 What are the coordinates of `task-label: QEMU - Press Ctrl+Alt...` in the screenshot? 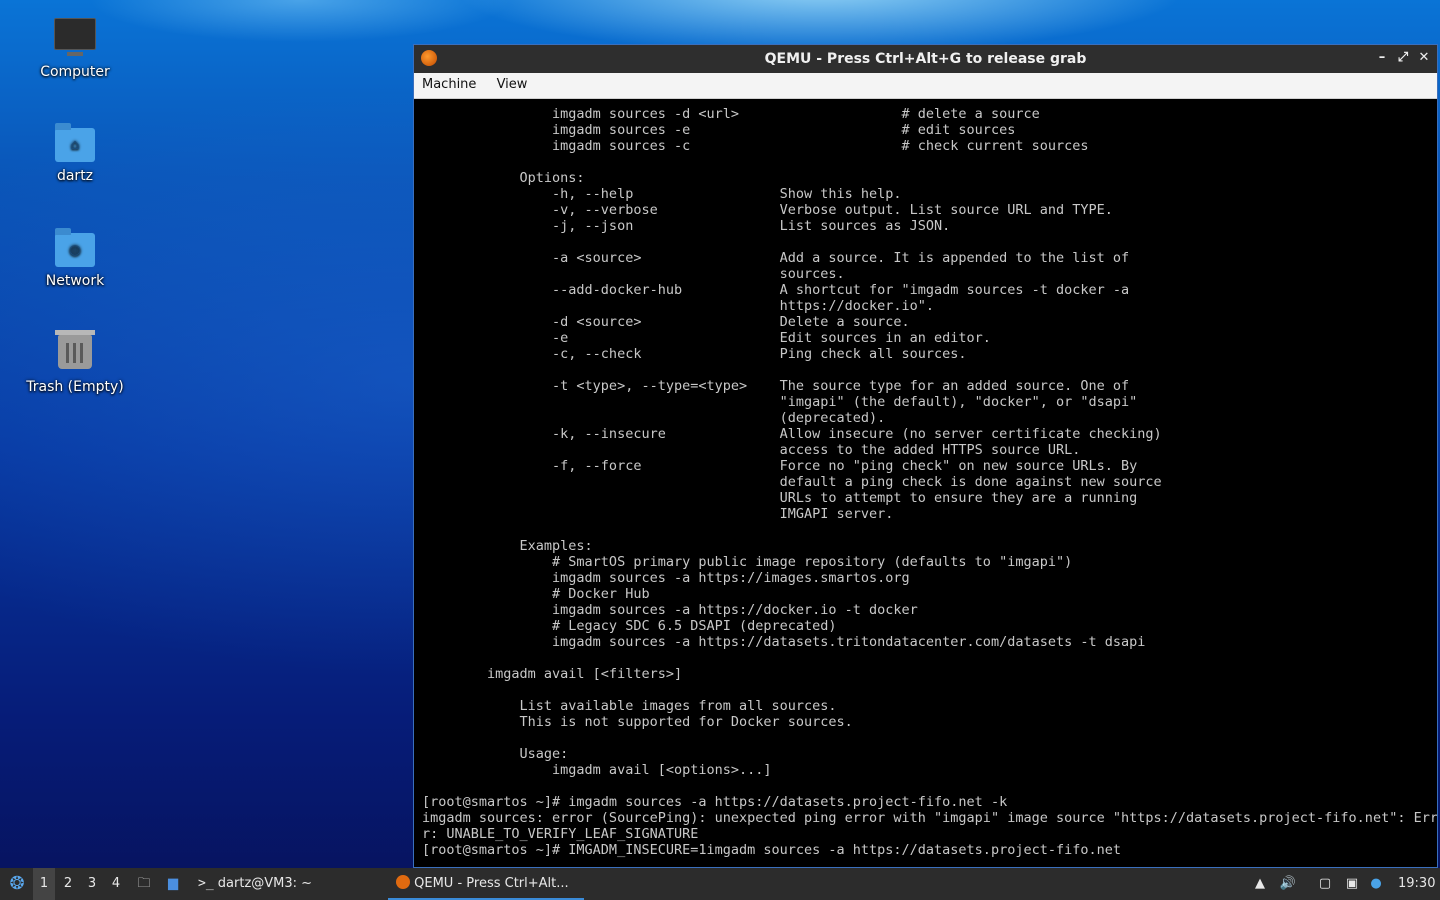 It's located at (491, 883).